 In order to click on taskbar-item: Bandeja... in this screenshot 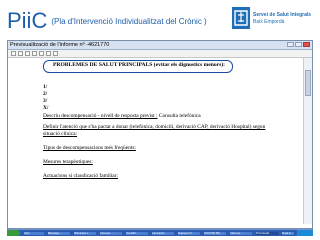, I will do `click(59, 233)`.